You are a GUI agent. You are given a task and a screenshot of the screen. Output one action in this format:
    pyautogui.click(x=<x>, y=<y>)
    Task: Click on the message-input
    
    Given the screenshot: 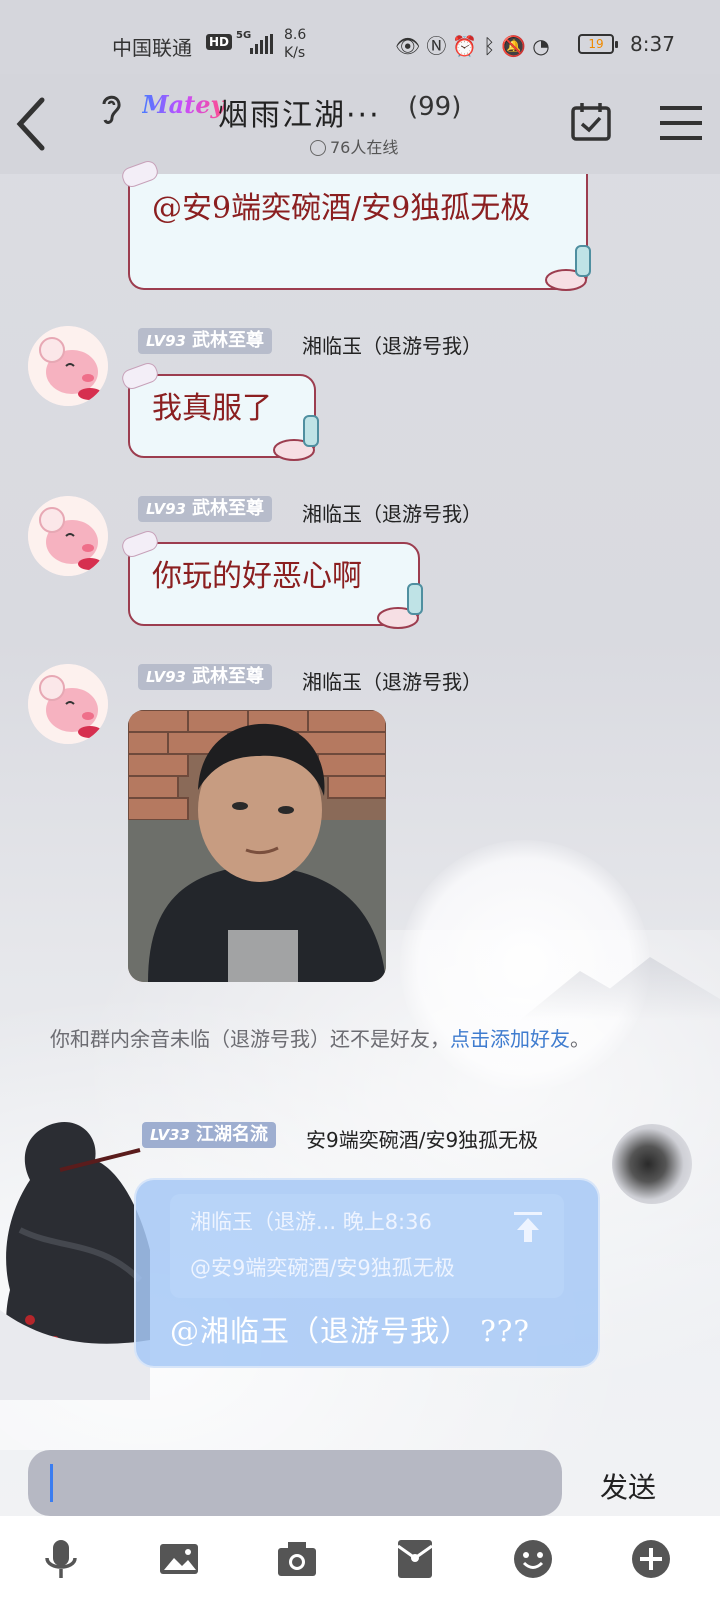 What is the action you would take?
    pyautogui.click(x=295, y=1483)
    